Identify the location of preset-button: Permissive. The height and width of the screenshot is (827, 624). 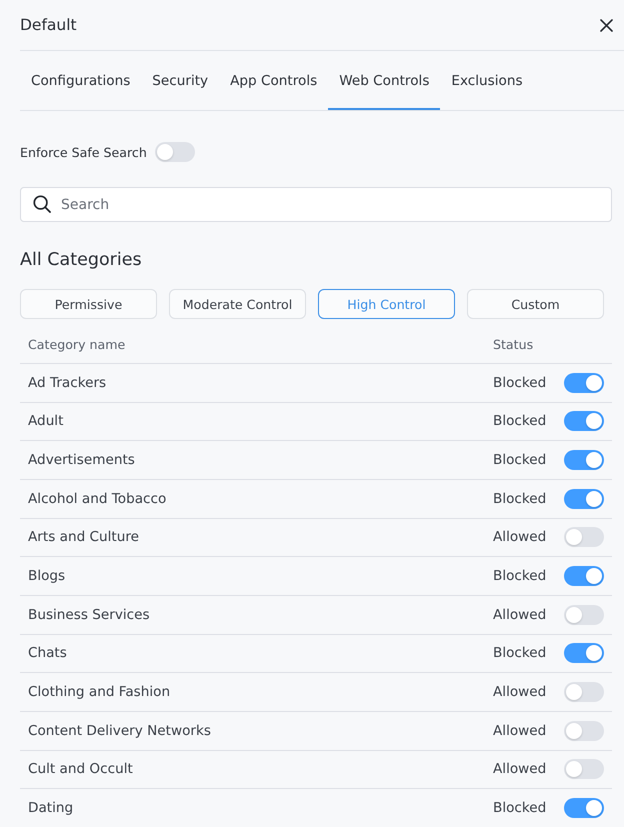
(88, 304).